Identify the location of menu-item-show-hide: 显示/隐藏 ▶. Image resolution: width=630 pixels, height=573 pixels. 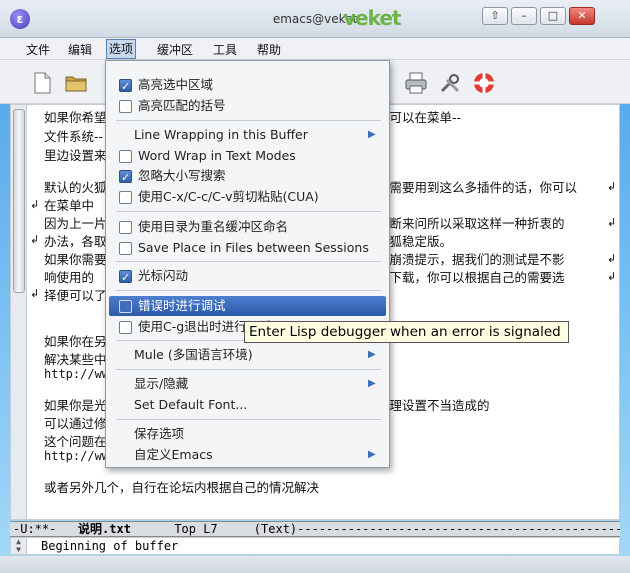
(247, 384).